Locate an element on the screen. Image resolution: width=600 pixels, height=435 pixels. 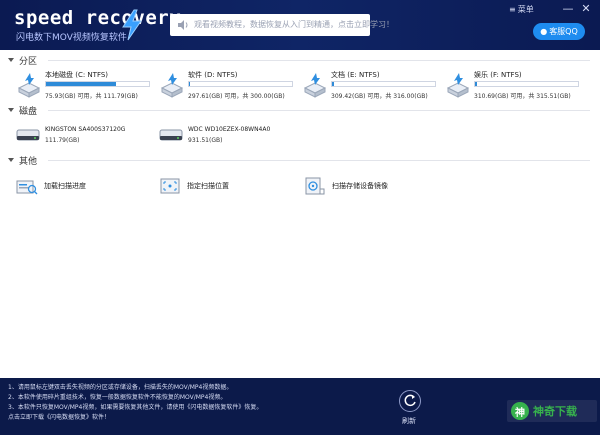
menu-icon: ≡ is located at coordinates (512, 9).